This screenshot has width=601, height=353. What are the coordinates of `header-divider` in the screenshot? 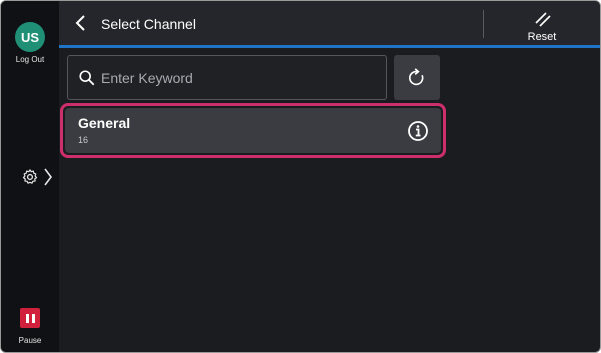 It's located at (483, 24).